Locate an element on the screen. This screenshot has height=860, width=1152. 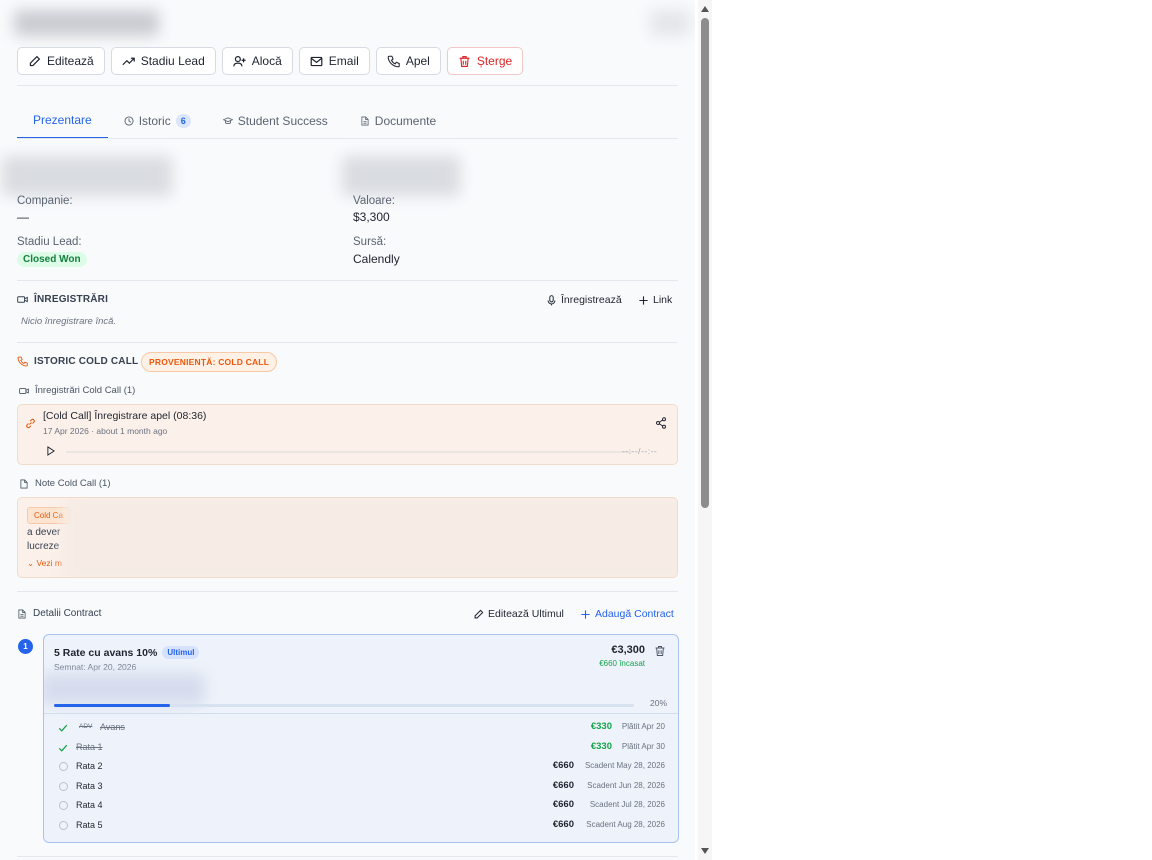
add-contract-button: Adaugă Contract is located at coordinates (627, 614).